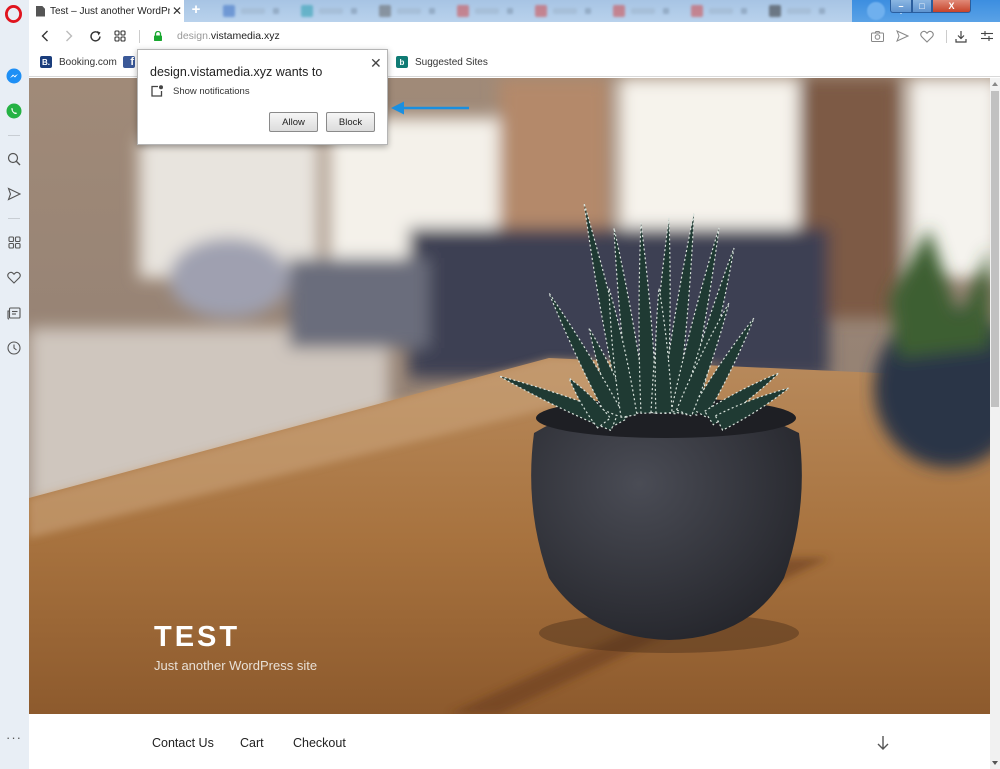 The width and height of the screenshot is (1000, 769). Describe the element at coordinates (158, 36) in the screenshot. I see `lock-icon` at that location.